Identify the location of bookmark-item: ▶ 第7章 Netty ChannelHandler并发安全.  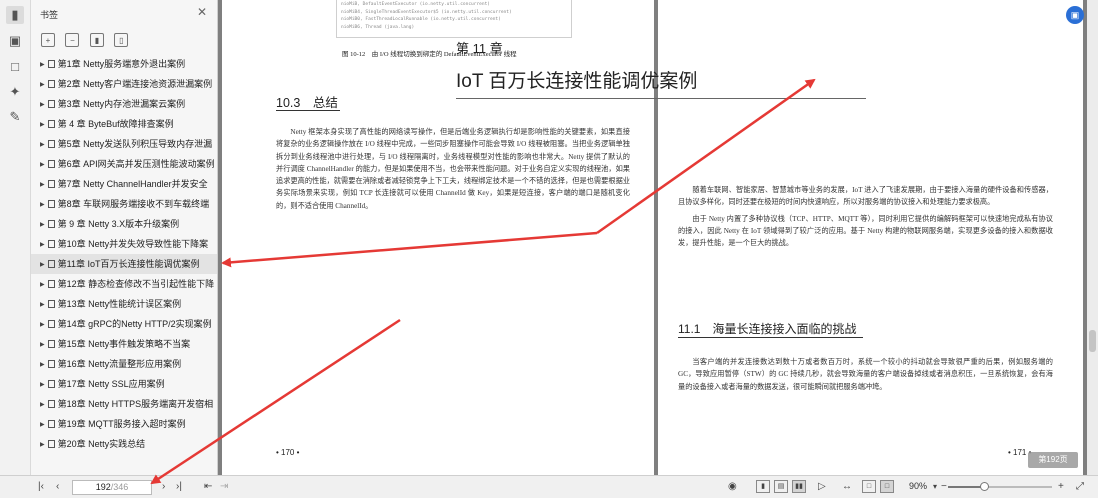
(124, 184).